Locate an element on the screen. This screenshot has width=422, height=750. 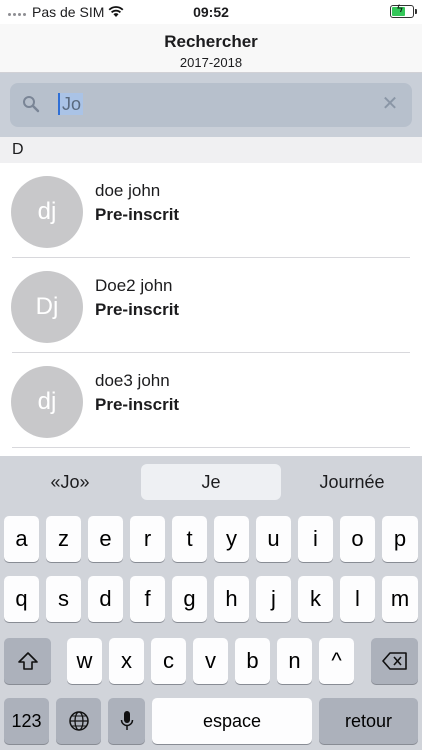
key-l: l is located at coordinates (357, 599).